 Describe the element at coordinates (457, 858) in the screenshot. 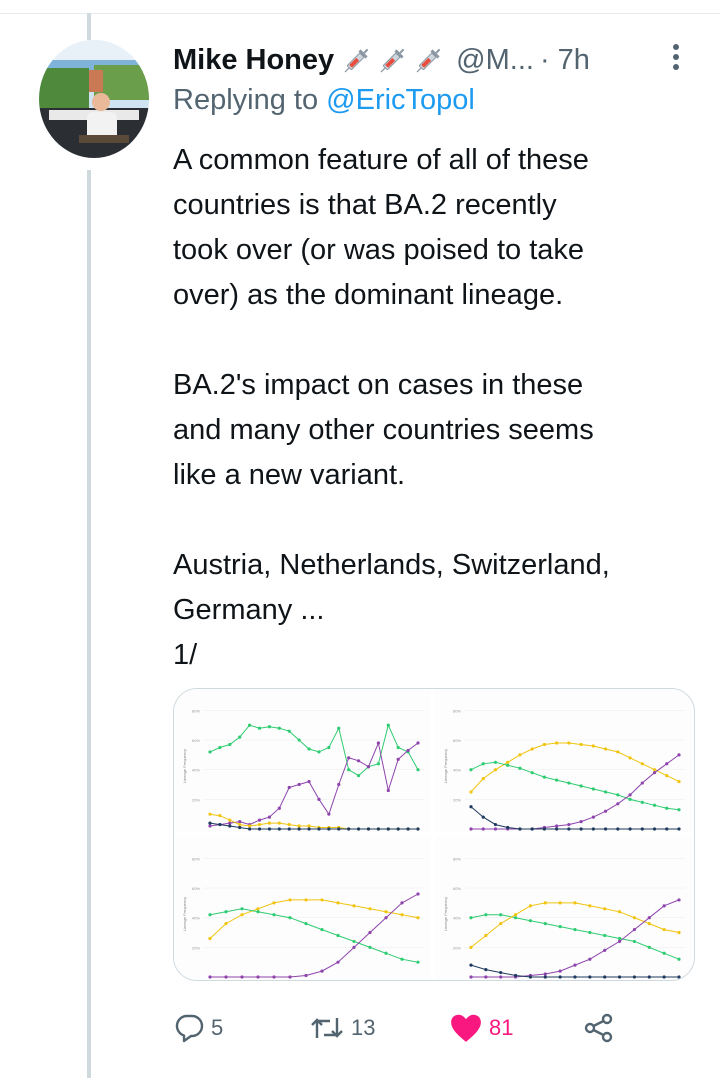

I see `y-tick-label: 80%` at that location.